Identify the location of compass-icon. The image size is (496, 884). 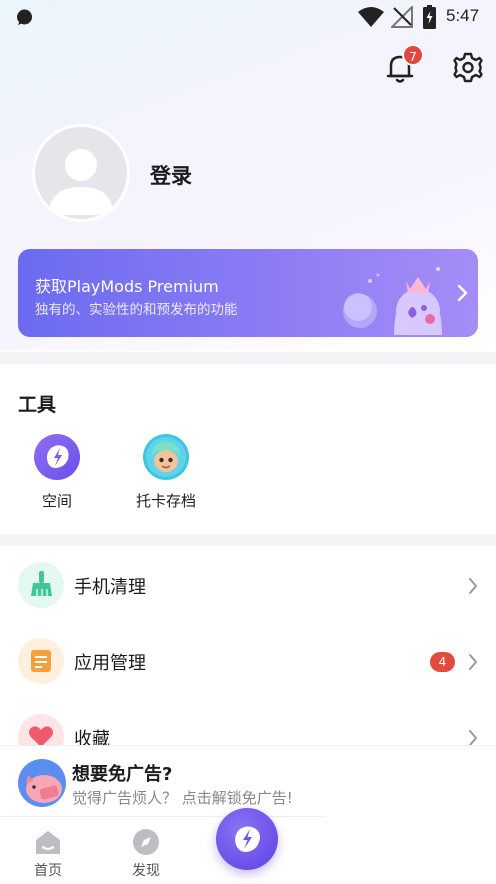
(146, 842).